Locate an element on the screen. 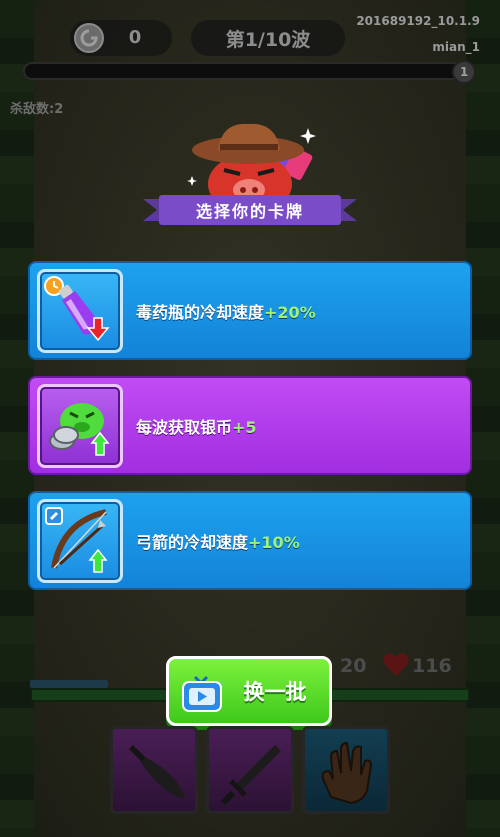  card-text: 每波获取银币+5 is located at coordinates (196, 426).